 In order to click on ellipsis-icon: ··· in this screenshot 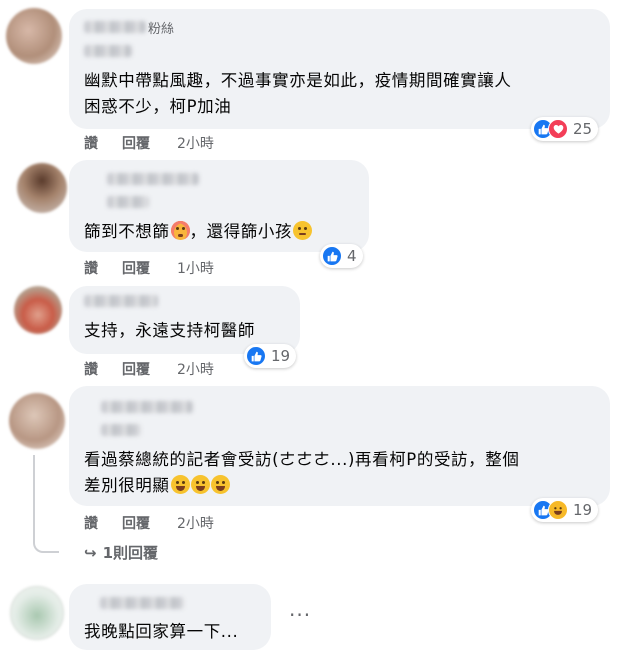, I will do `click(300, 615)`.